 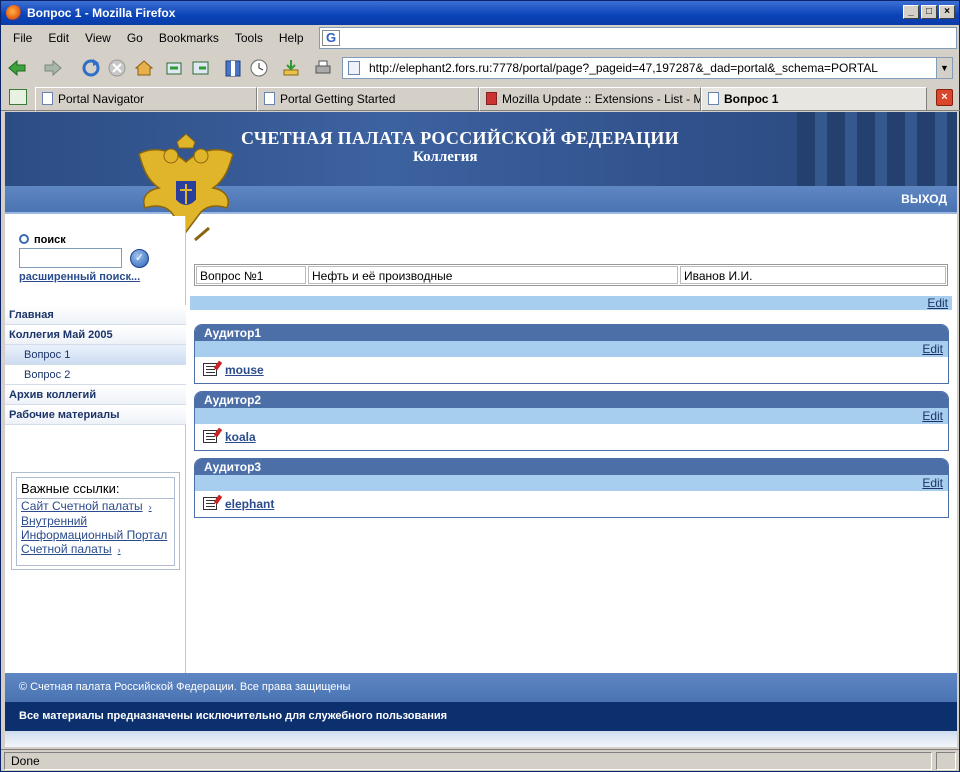 I want to click on tab-portal-getting-started: Portal Getting Started, so click(x=368, y=99).